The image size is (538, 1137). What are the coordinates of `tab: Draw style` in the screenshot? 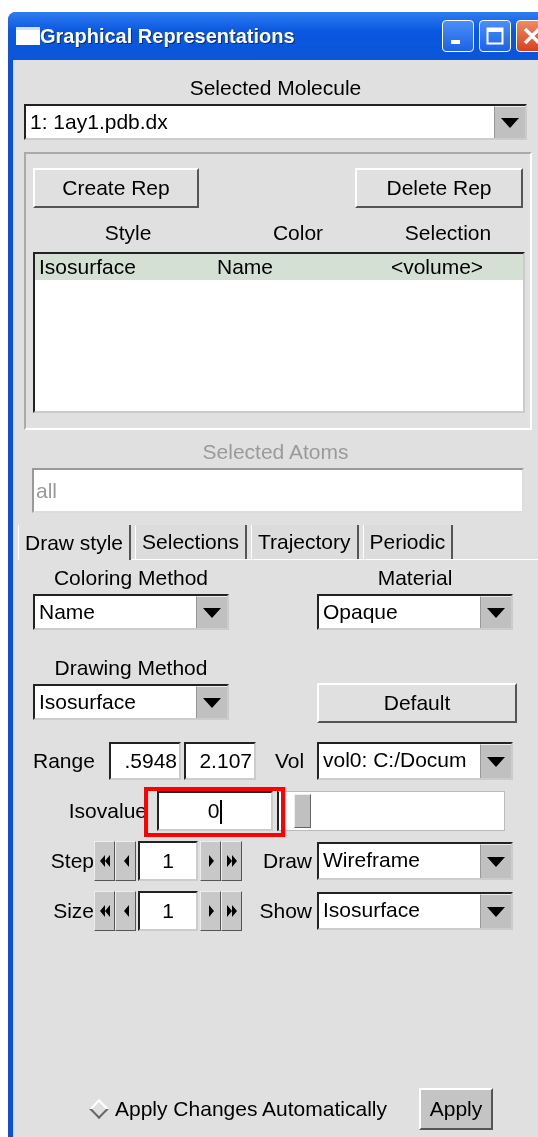 It's located at (75, 542).